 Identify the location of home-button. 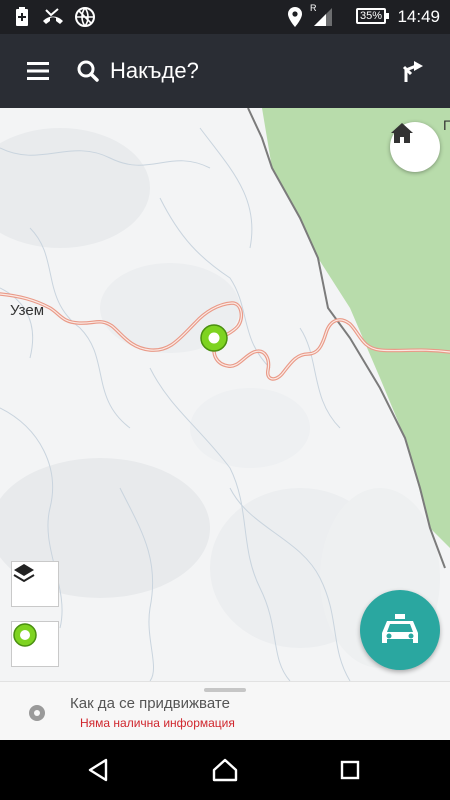
(415, 147).